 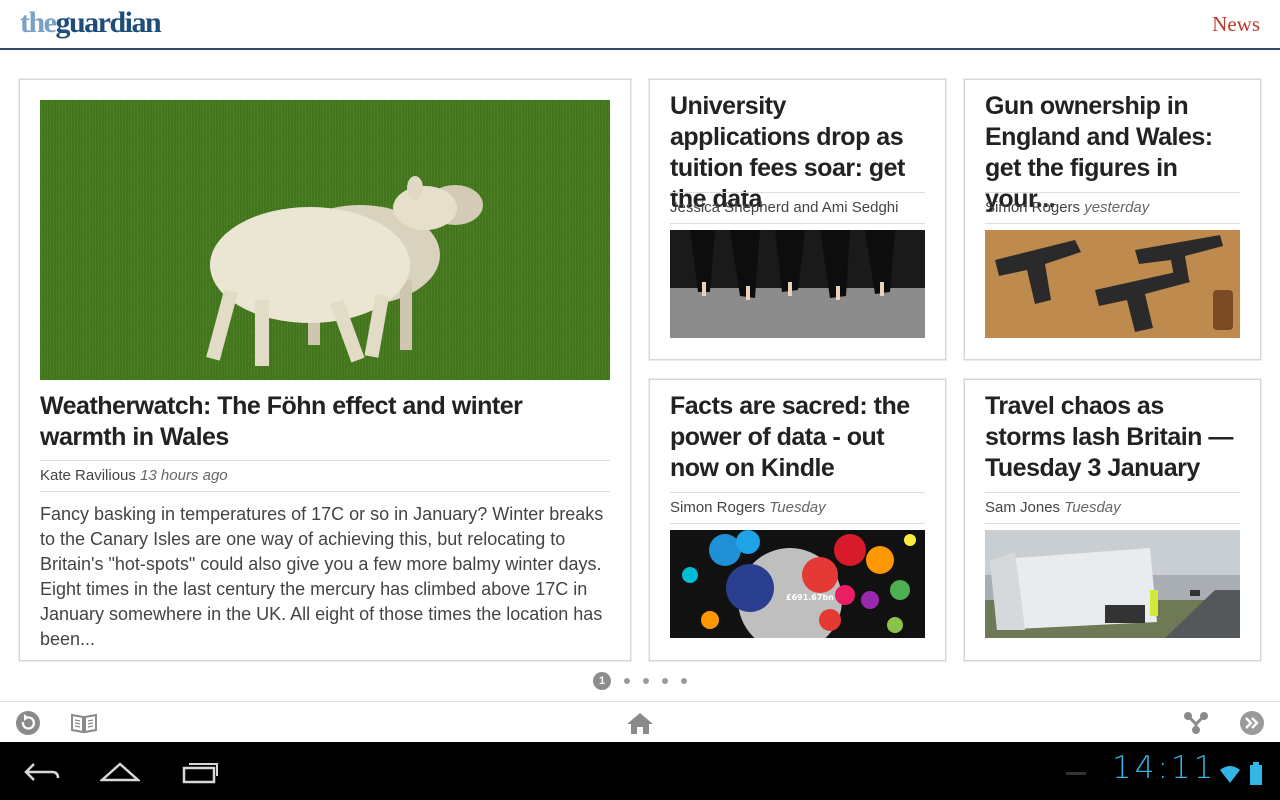 I want to click on overturned-lorry-image, so click(x=1112, y=584).